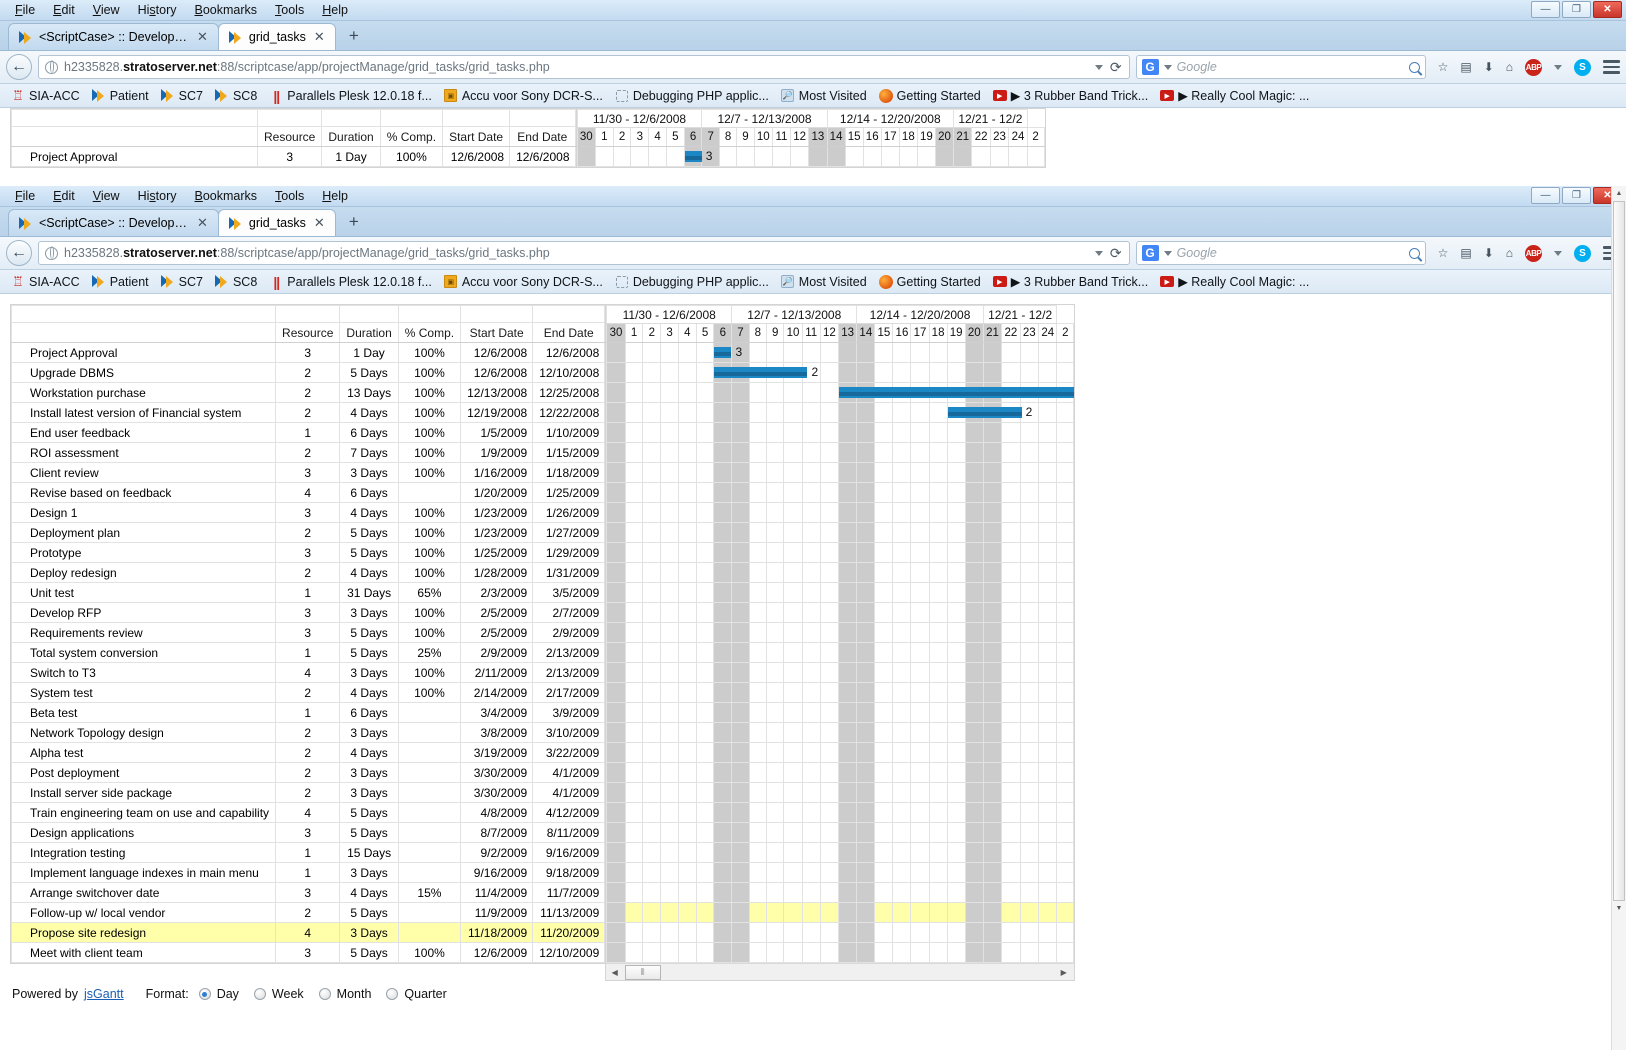 The image size is (1626, 1050). I want to click on table-row: Unit test 1 31 Days 65% 2/3/2009 3/5/2009, so click(308, 592).